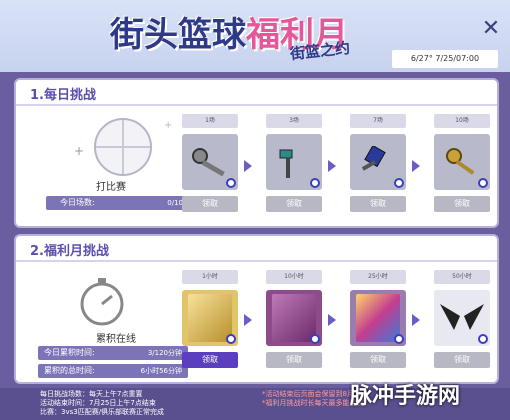 Image resolution: width=510 pixels, height=420 pixels. I want to click on reward-item: 1场 领取, so click(210, 163).